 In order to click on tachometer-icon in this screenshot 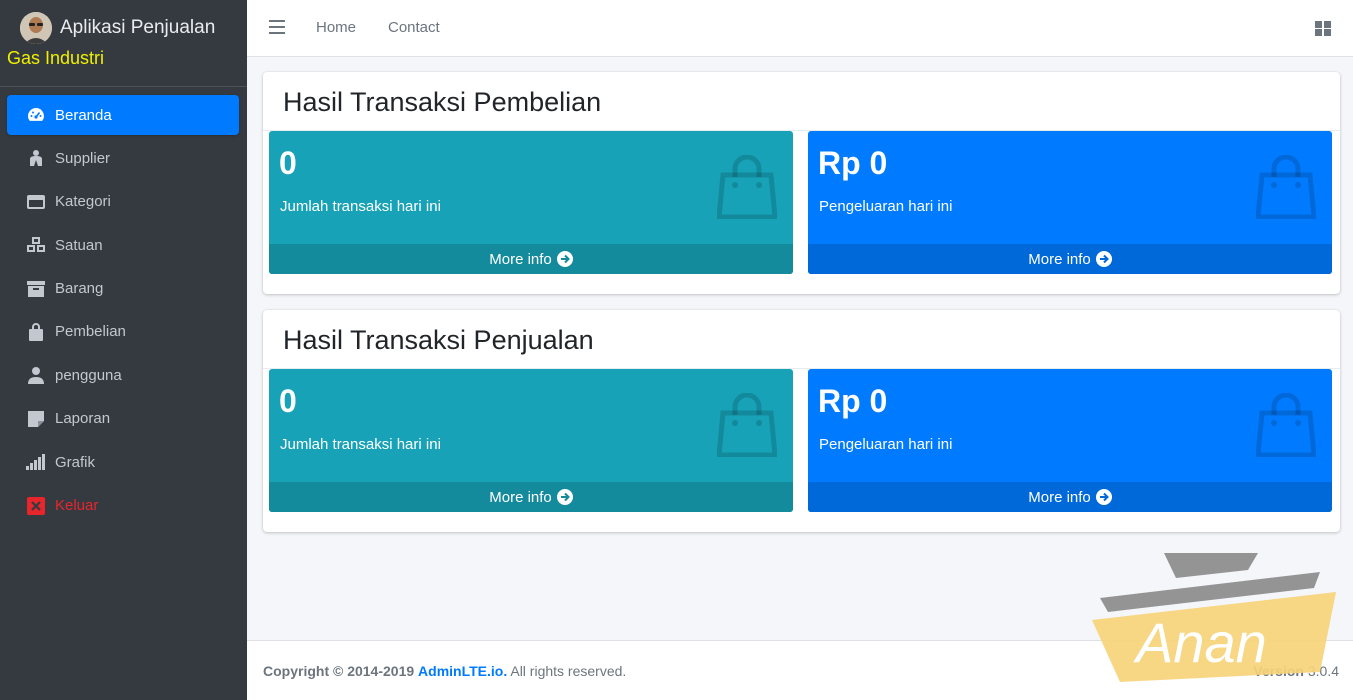, I will do `click(36, 115)`.